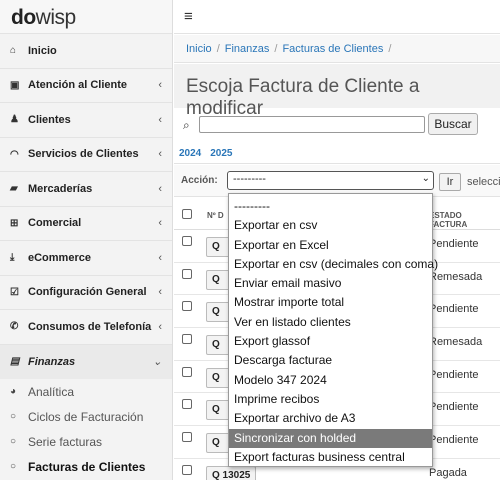 The image size is (500, 480). Describe the element at coordinates (59, 257) in the screenshot. I see `sidebar-item-label: eCommerce` at that location.